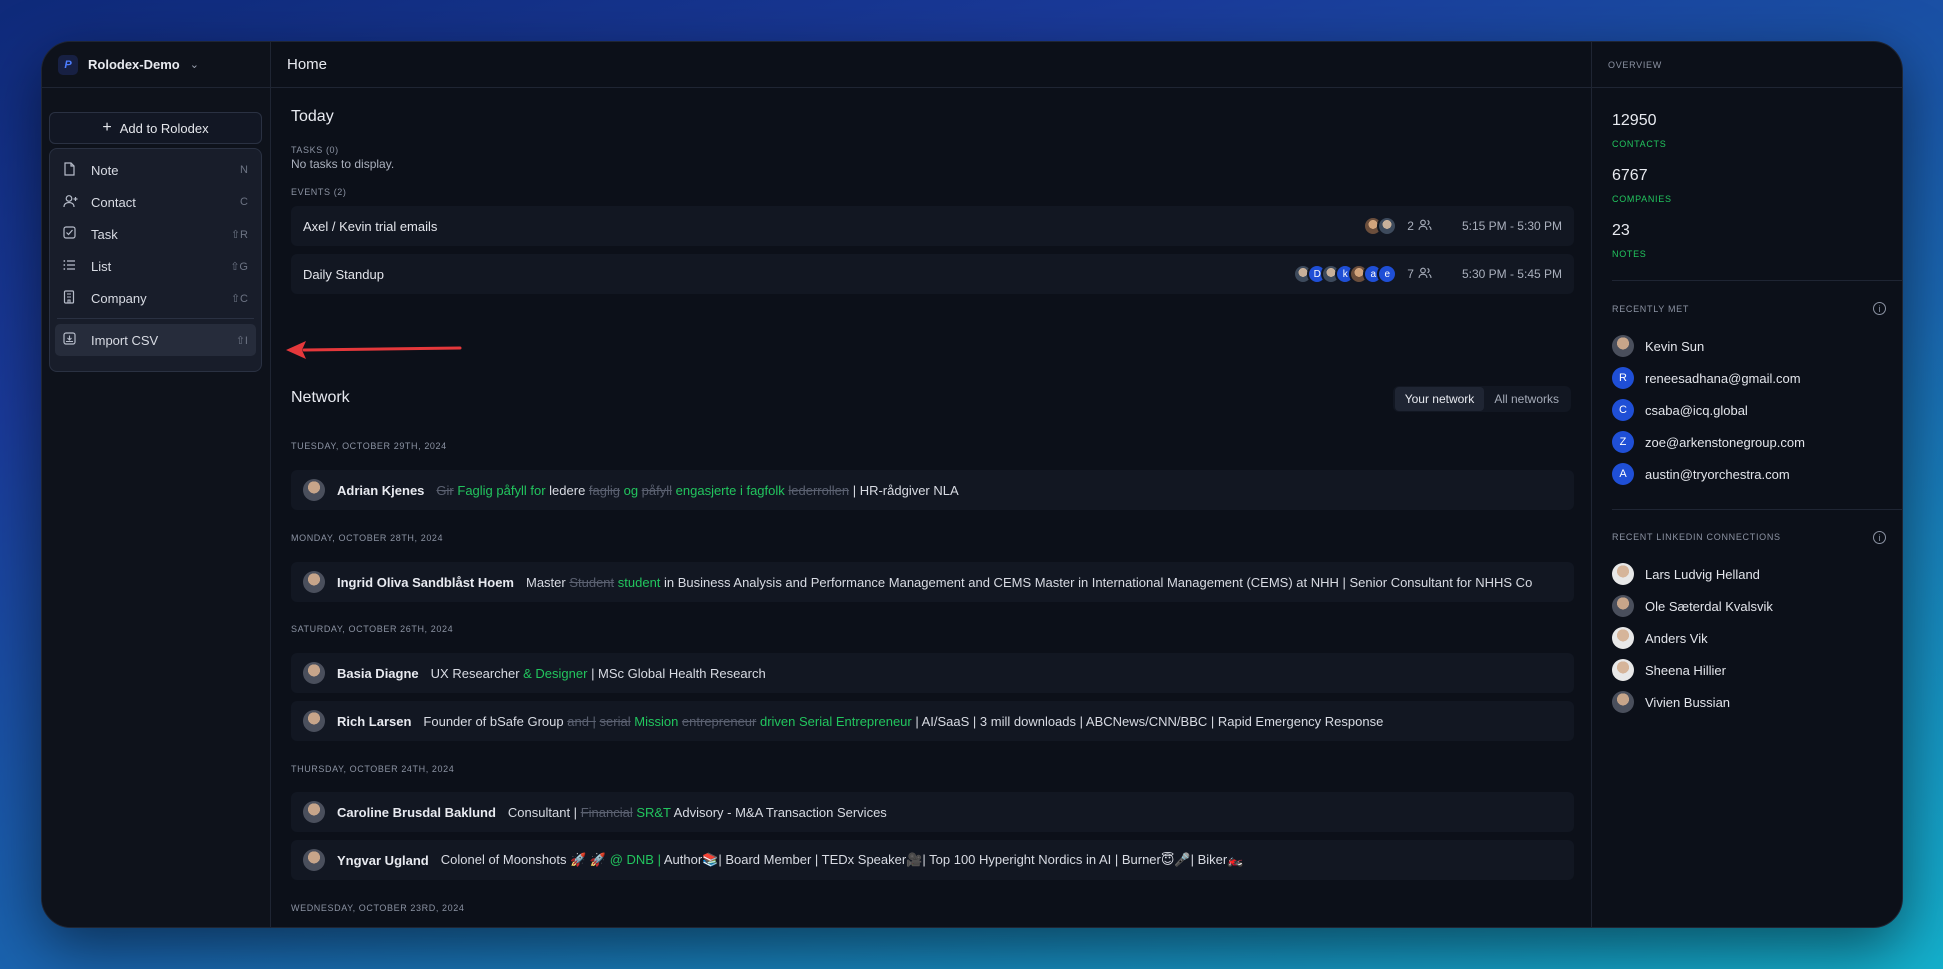 The width and height of the screenshot is (1943, 969). Describe the element at coordinates (343, 274) in the screenshot. I see `event-title: Daily Standup` at that location.